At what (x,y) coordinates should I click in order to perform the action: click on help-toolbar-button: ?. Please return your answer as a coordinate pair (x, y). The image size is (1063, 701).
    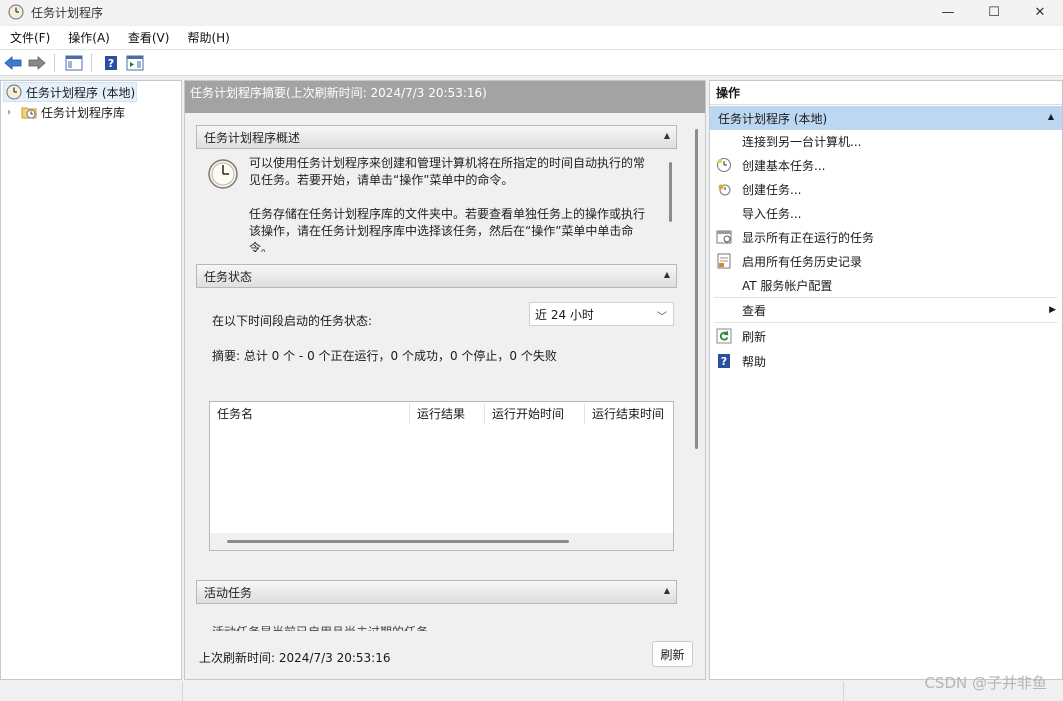
    Looking at the image, I should click on (111, 63).